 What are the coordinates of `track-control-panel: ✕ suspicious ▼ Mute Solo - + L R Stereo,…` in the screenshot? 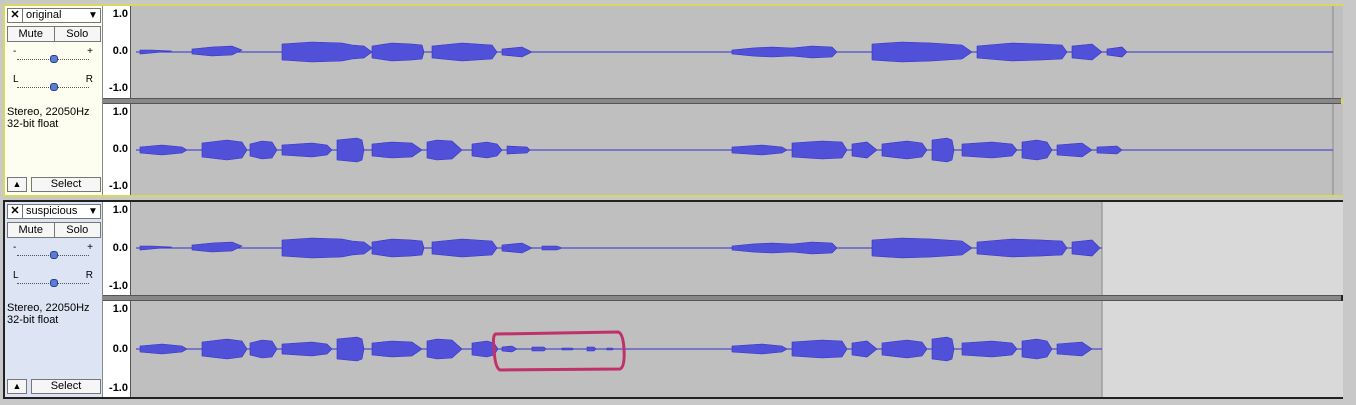 It's located at (54, 299).